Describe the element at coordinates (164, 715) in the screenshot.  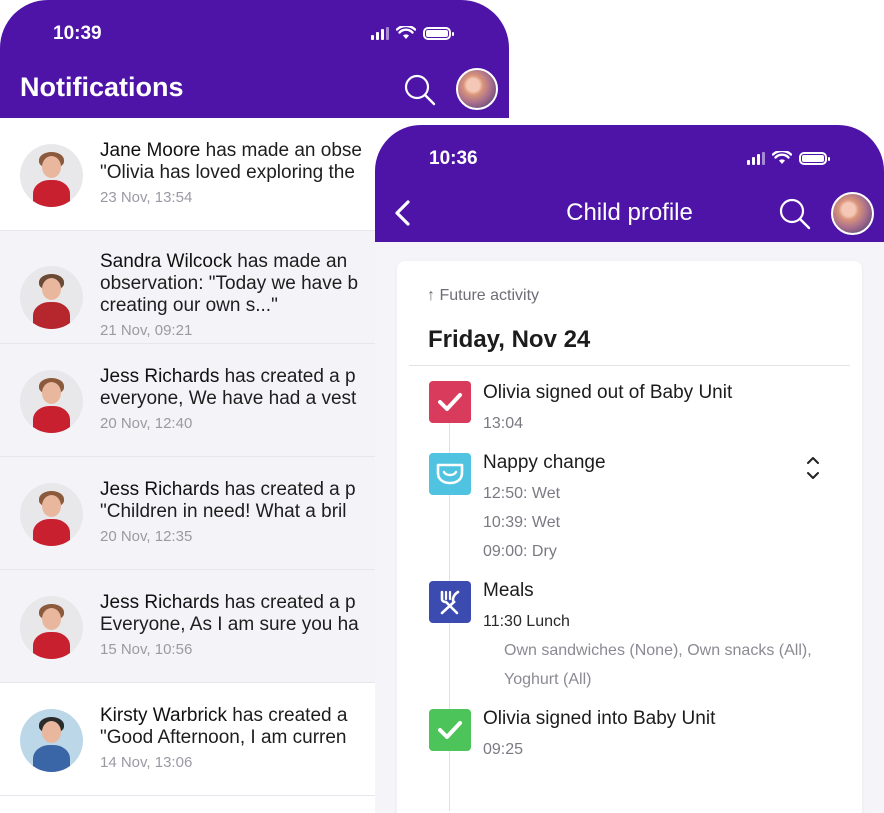
I see `sender-name: Kirsty Warbrick` at that location.